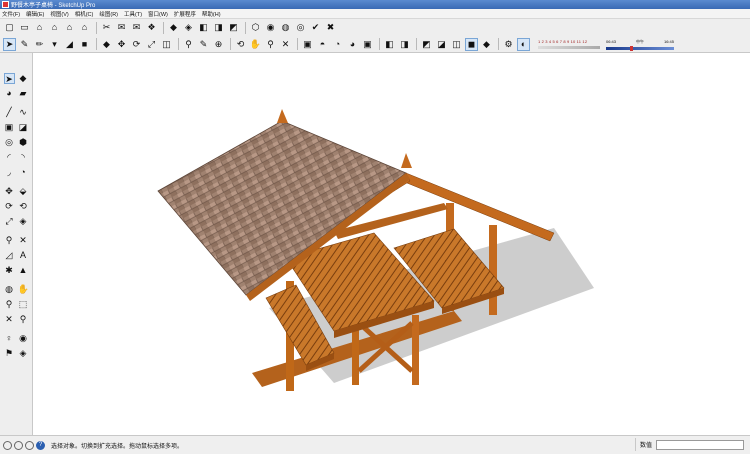  What do you see at coordinates (471, 44) in the screenshot?
I see `shaded-style-icon: ◼` at bounding box center [471, 44].